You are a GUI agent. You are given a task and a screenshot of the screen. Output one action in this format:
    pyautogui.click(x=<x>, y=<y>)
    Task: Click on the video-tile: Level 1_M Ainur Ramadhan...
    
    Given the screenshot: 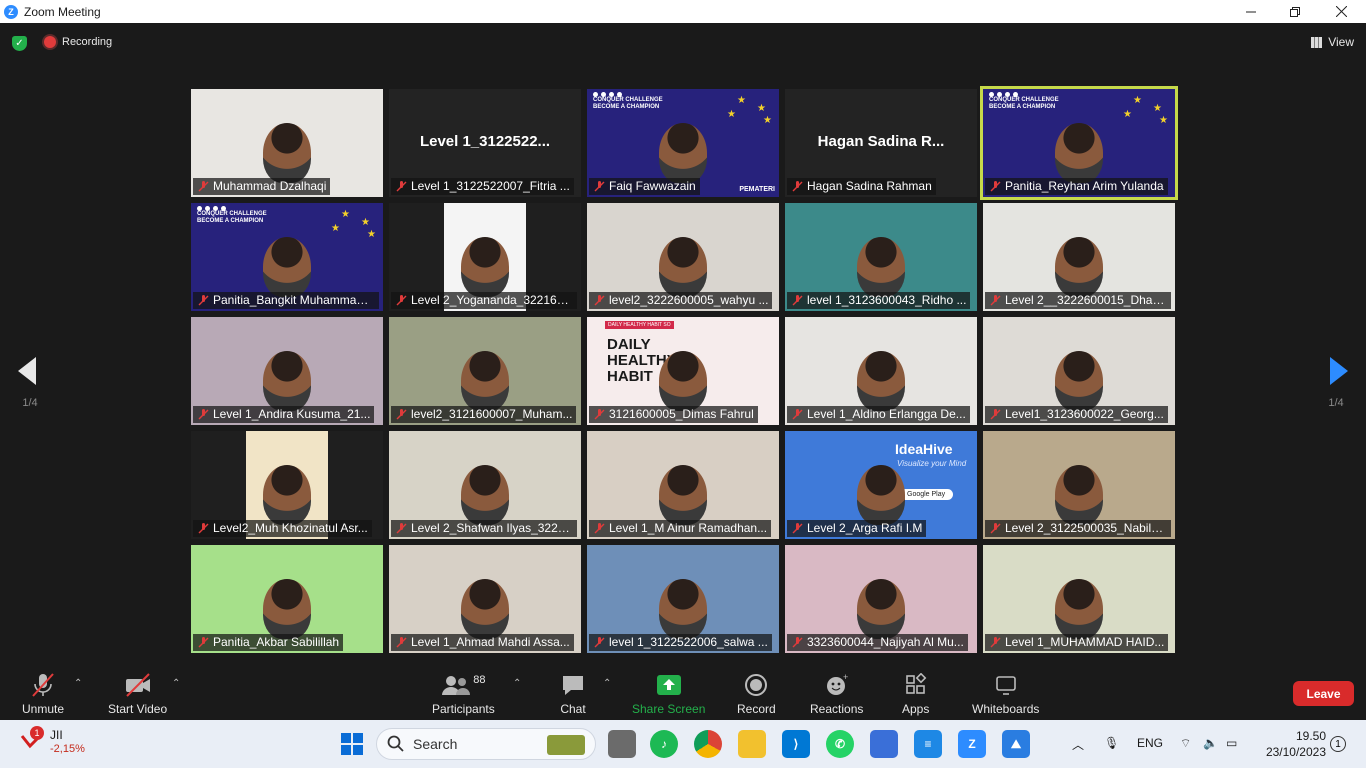 What is the action you would take?
    pyautogui.click(x=683, y=485)
    